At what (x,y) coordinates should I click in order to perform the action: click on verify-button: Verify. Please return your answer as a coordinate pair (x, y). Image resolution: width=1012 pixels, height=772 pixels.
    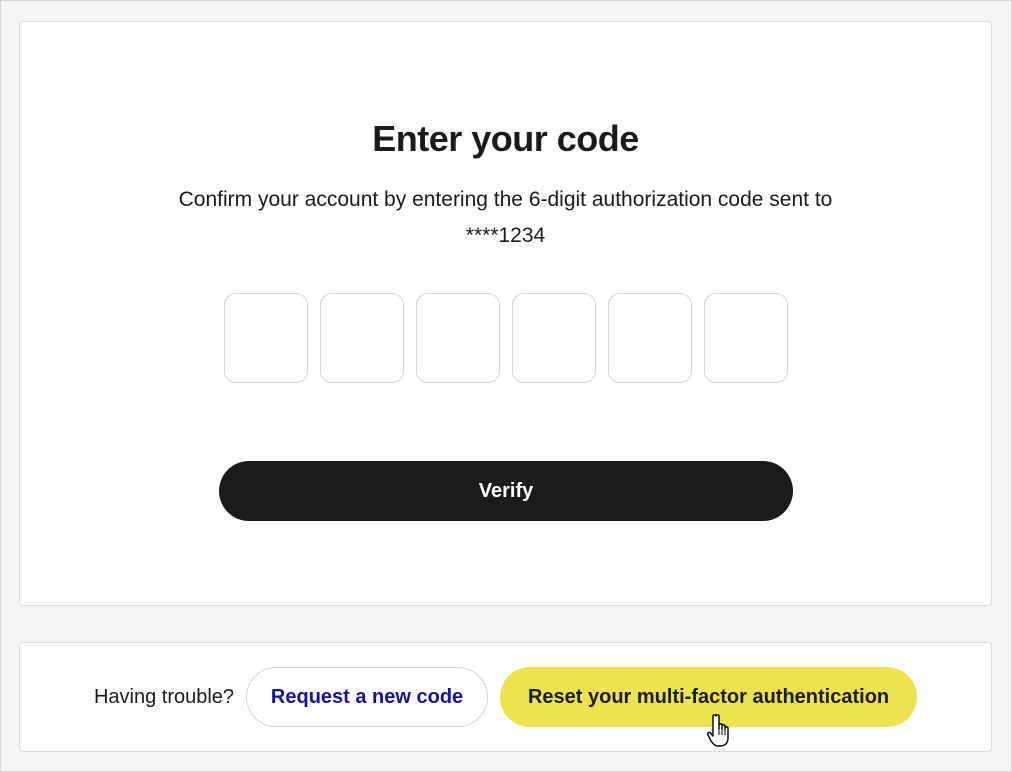
    Looking at the image, I should click on (506, 491).